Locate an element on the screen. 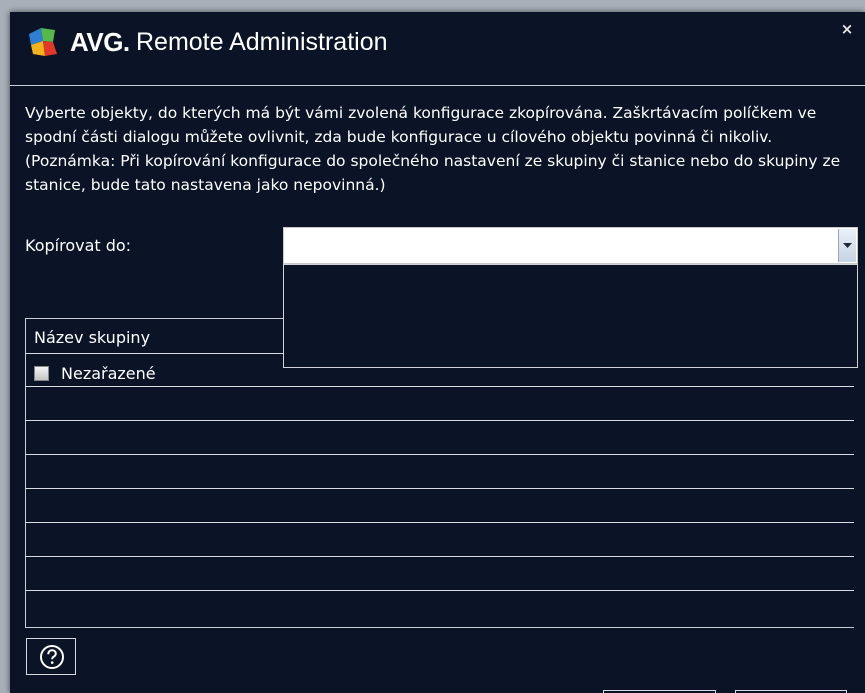  dropdown-button is located at coordinates (847, 245).